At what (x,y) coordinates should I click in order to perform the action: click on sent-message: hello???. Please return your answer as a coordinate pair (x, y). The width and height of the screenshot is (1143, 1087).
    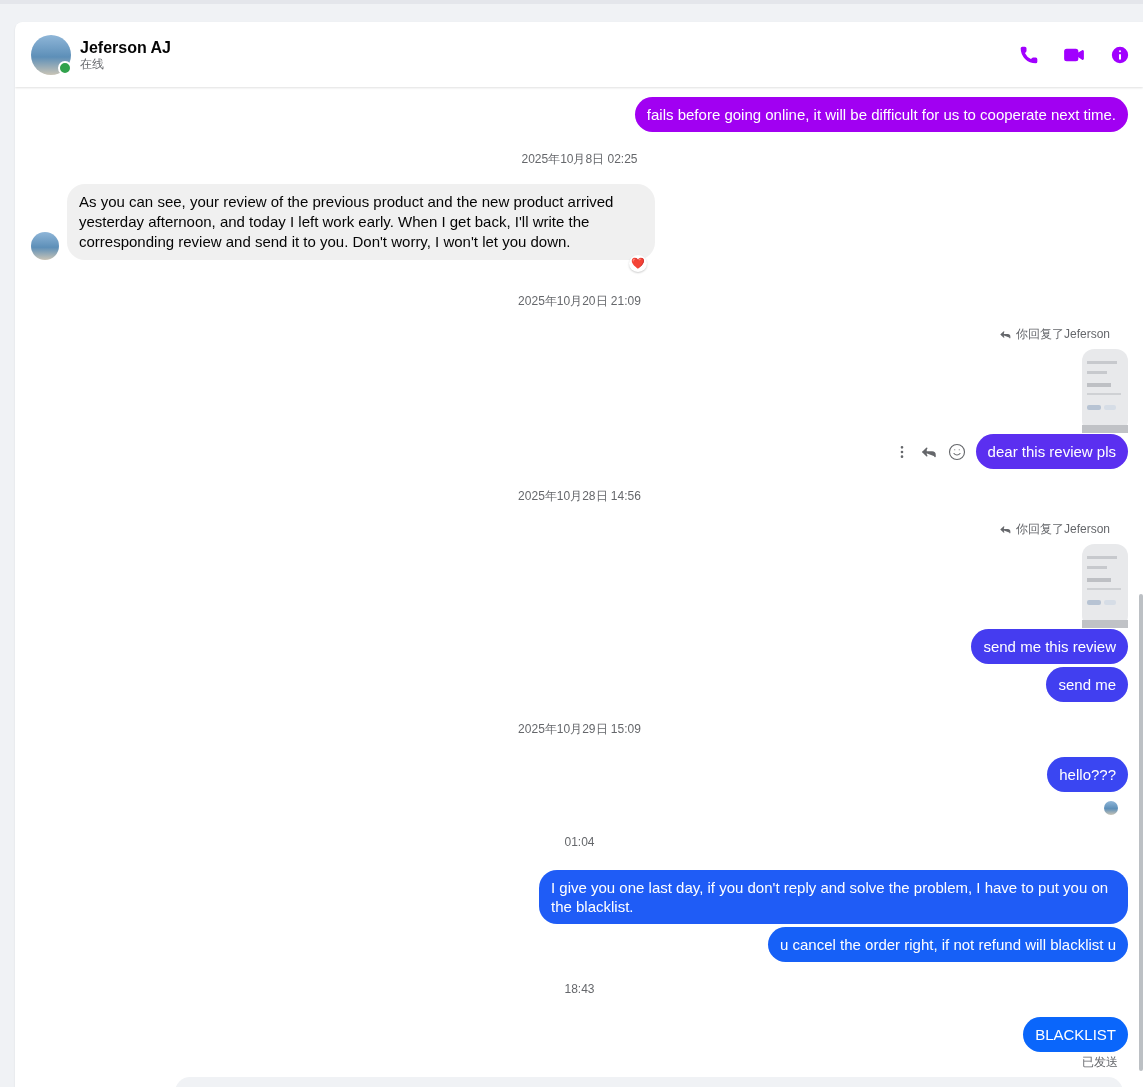
    Looking at the image, I should click on (1087, 774).